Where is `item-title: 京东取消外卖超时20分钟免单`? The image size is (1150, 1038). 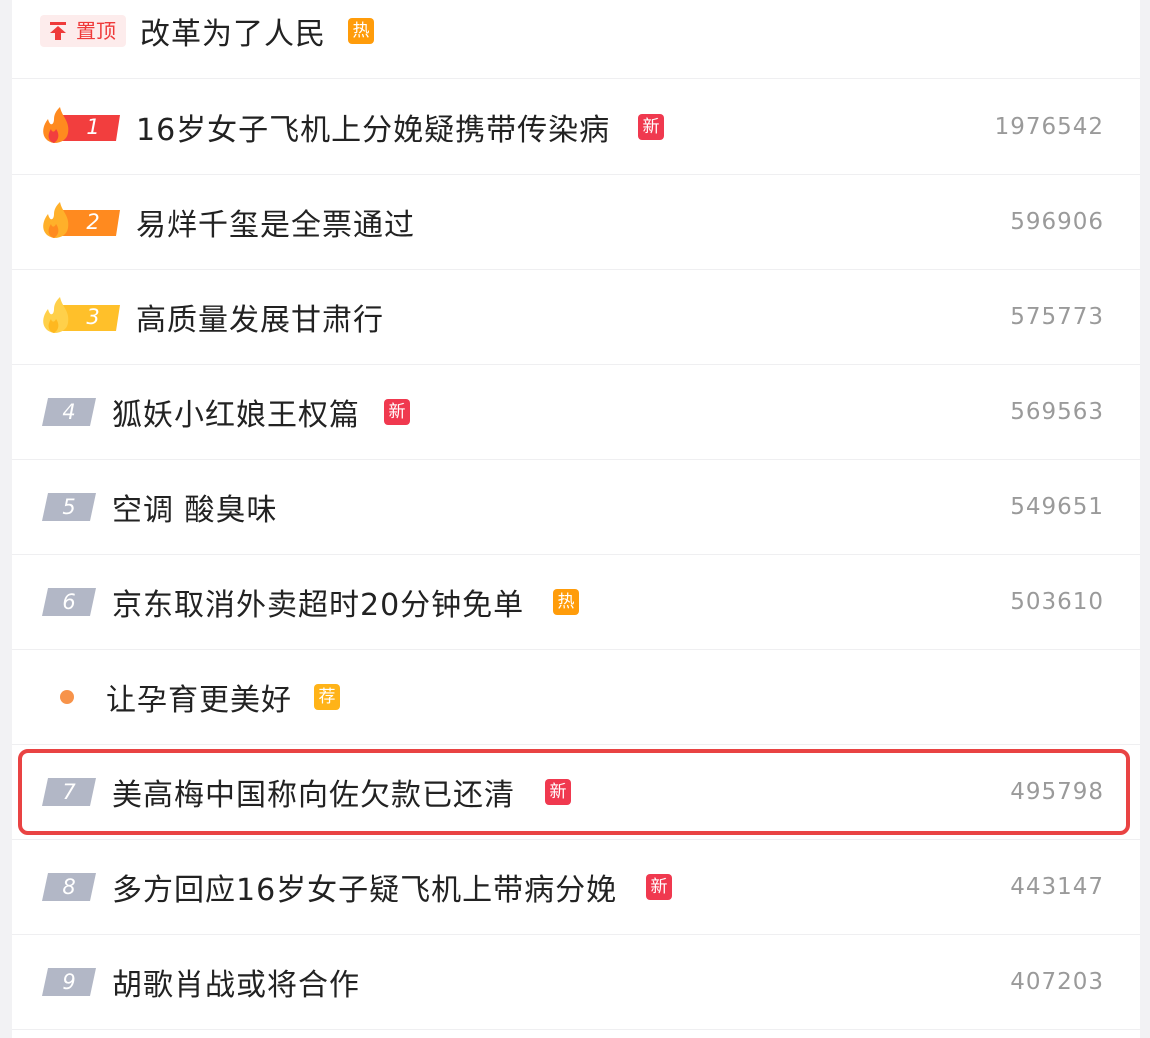 item-title: 京东取消外卖超时20分钟免单 is located at coordinates (318, 602).